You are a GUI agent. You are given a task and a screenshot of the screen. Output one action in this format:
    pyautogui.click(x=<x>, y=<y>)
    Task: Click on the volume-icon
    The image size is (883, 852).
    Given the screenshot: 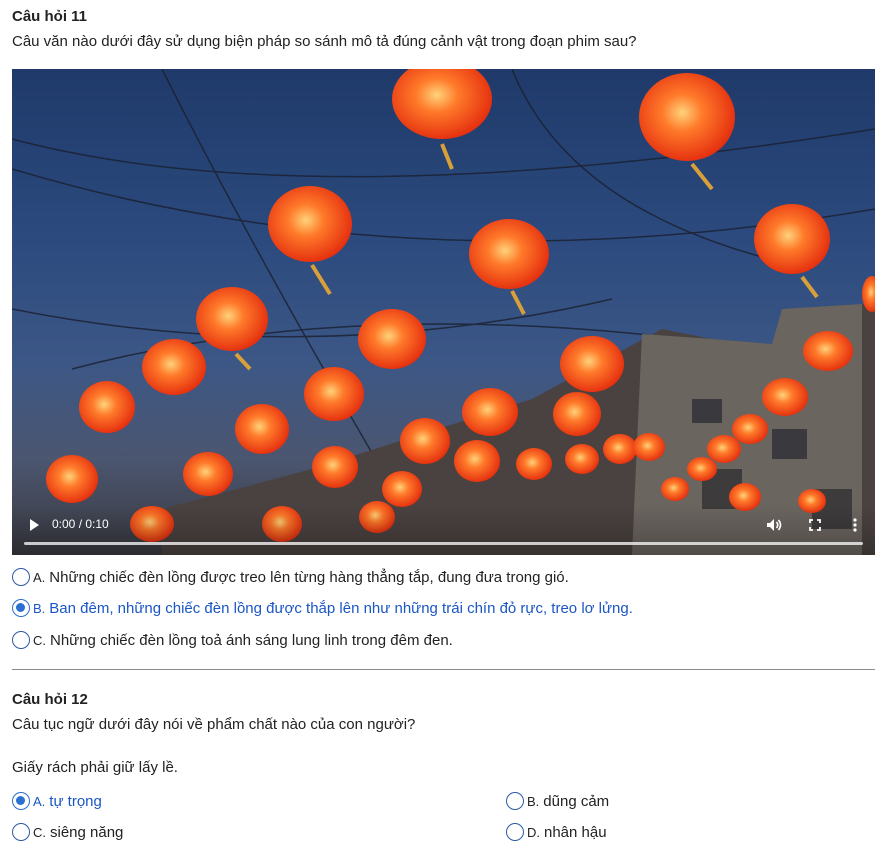 What is the action you would take?
    pyautogui.click(x=774, y=525)
    